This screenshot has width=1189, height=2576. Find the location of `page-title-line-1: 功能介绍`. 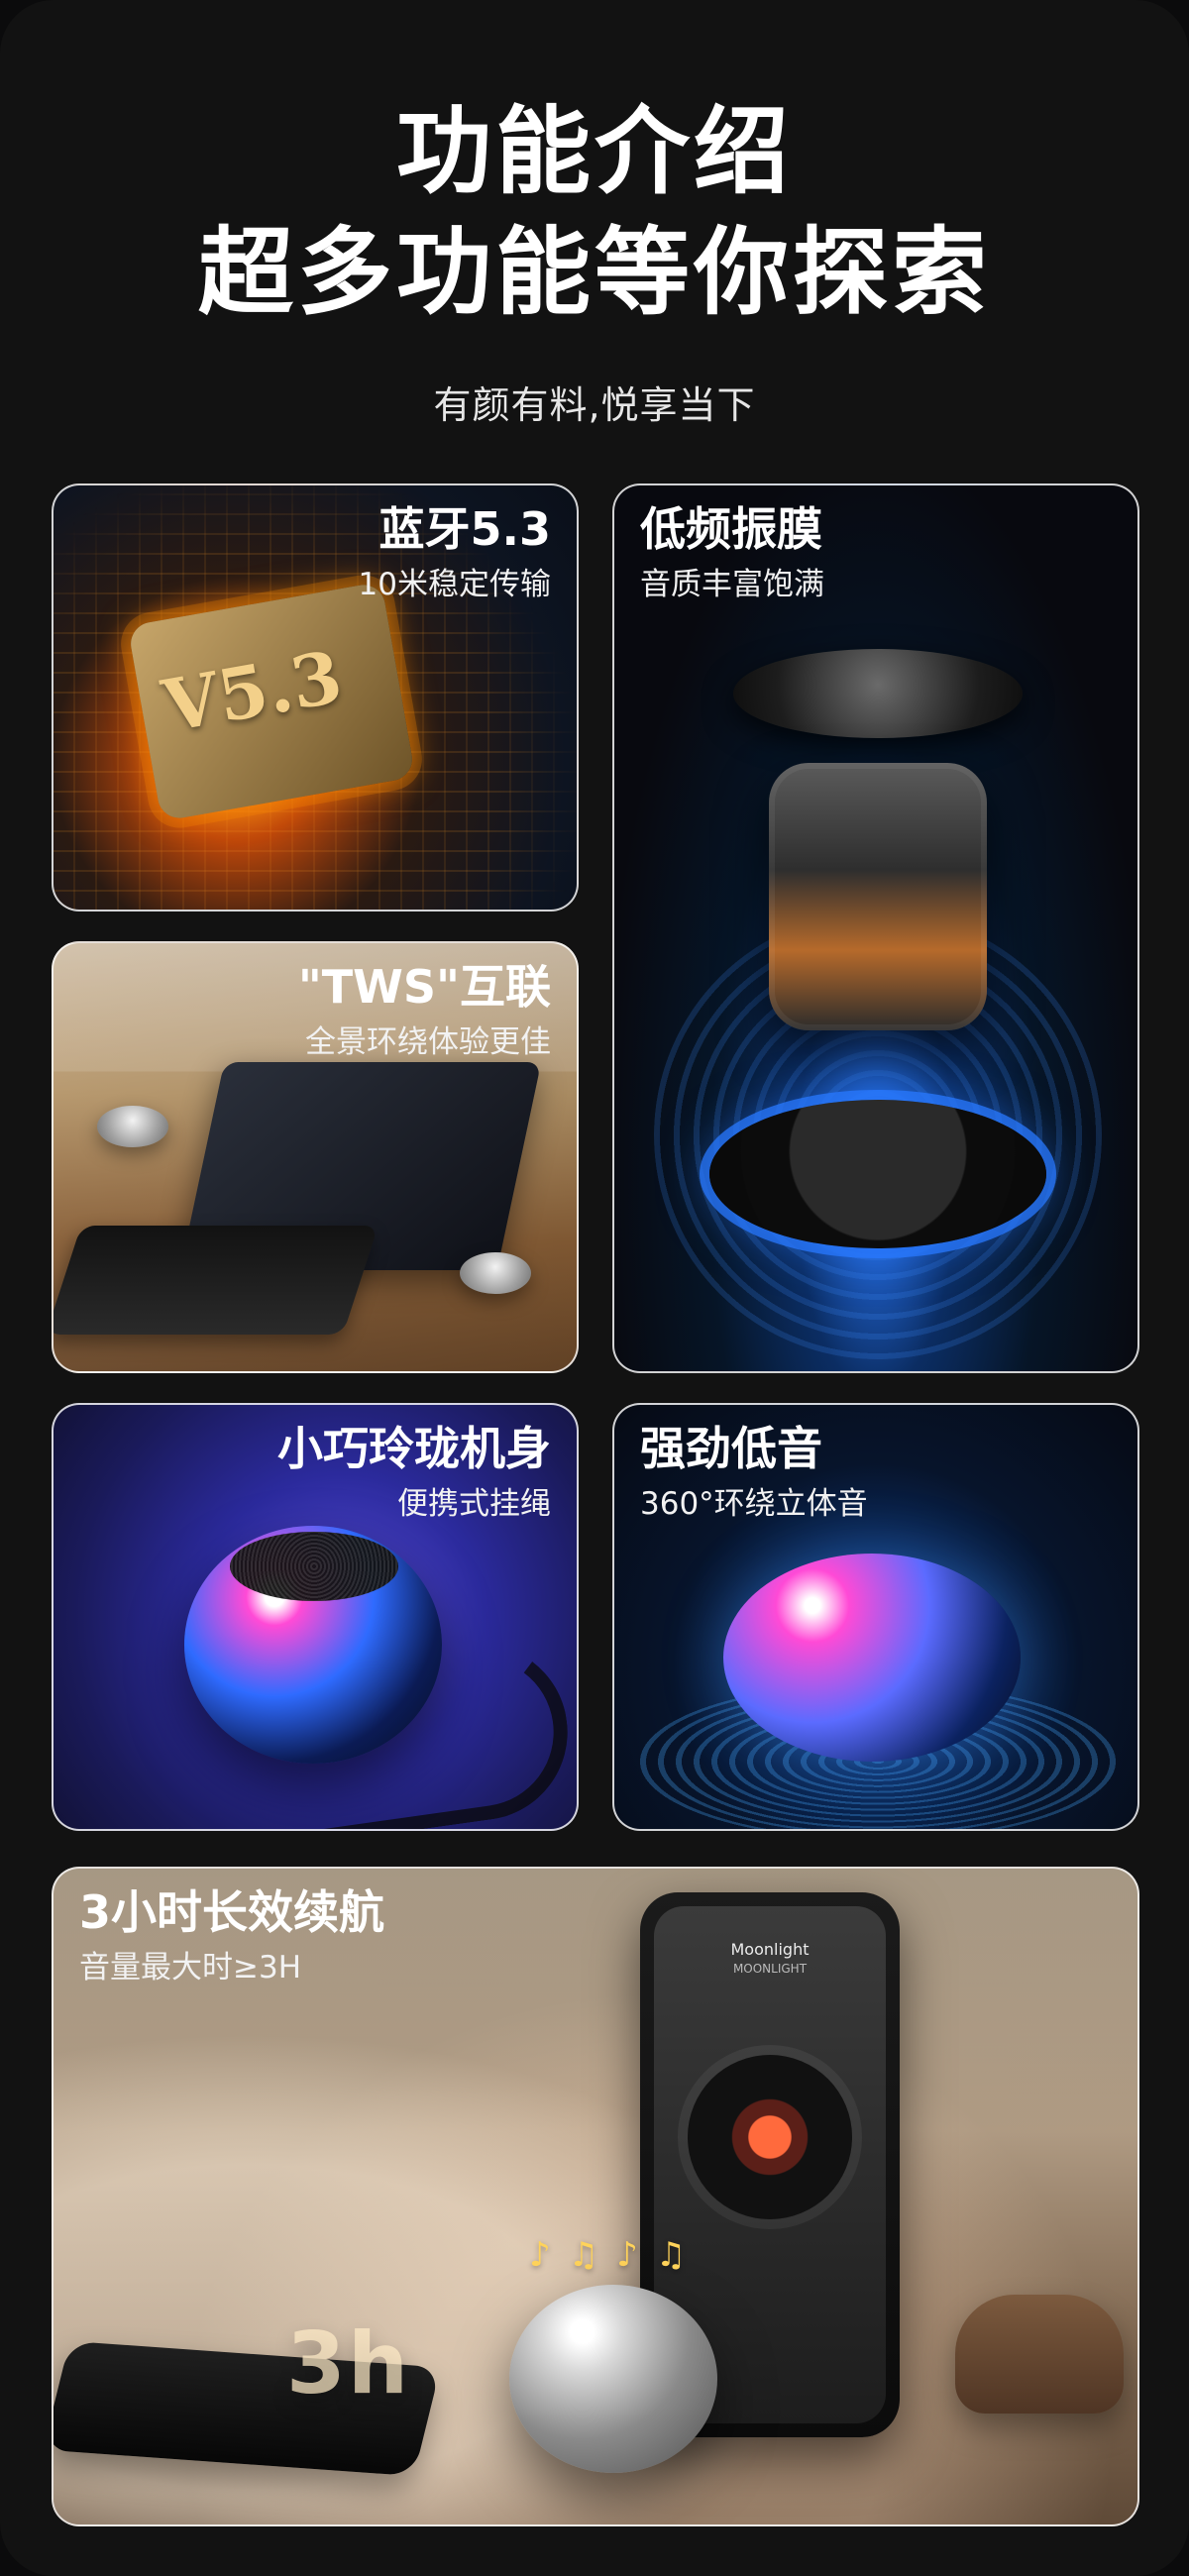

page-title-line-1: 功能介绍 is located at coordinates (594, 151).